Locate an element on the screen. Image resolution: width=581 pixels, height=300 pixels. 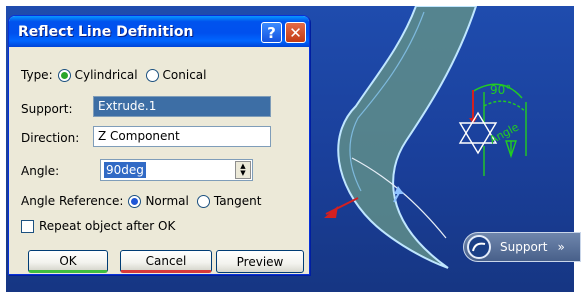
angle-label: Angle: is located at coordinates (40, 171).